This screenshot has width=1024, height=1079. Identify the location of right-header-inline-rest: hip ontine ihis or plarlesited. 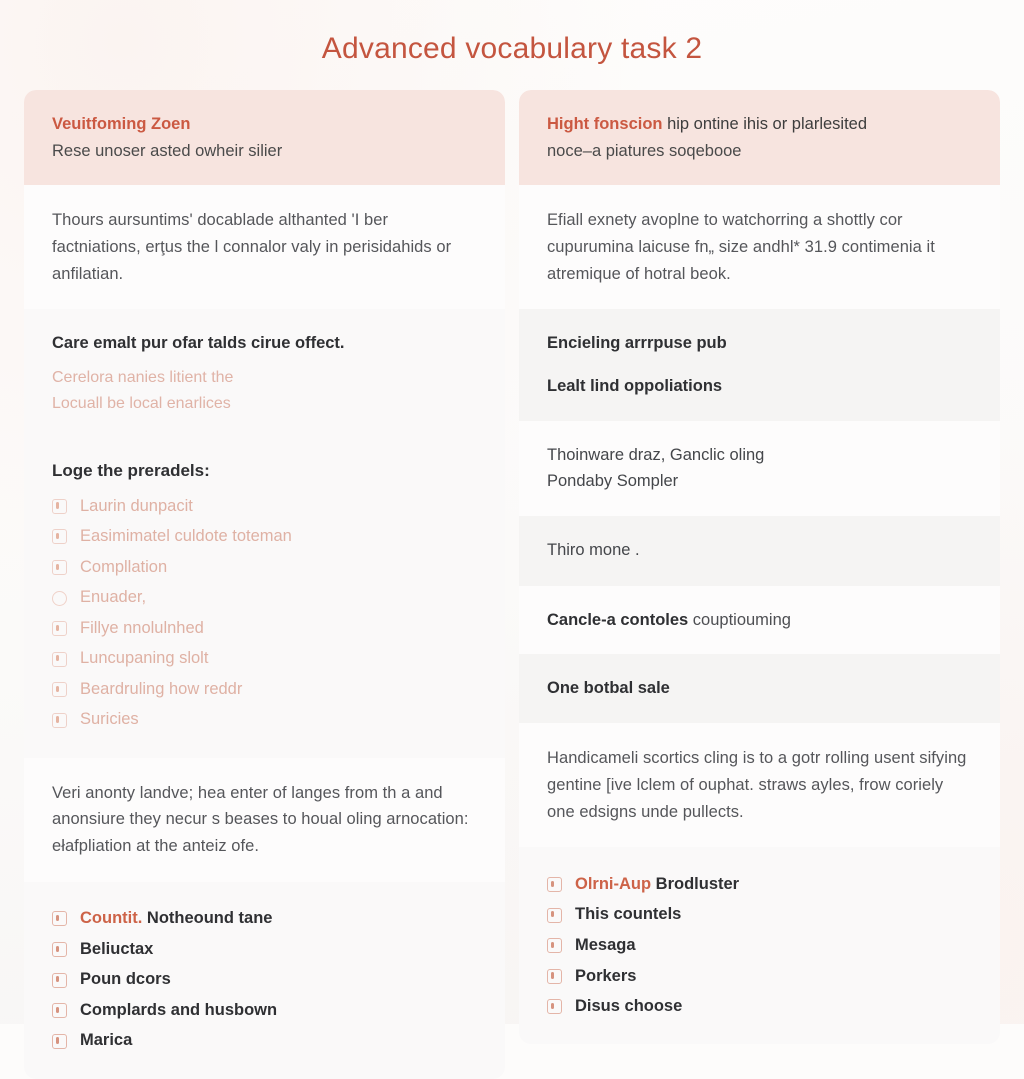
(765, 124).